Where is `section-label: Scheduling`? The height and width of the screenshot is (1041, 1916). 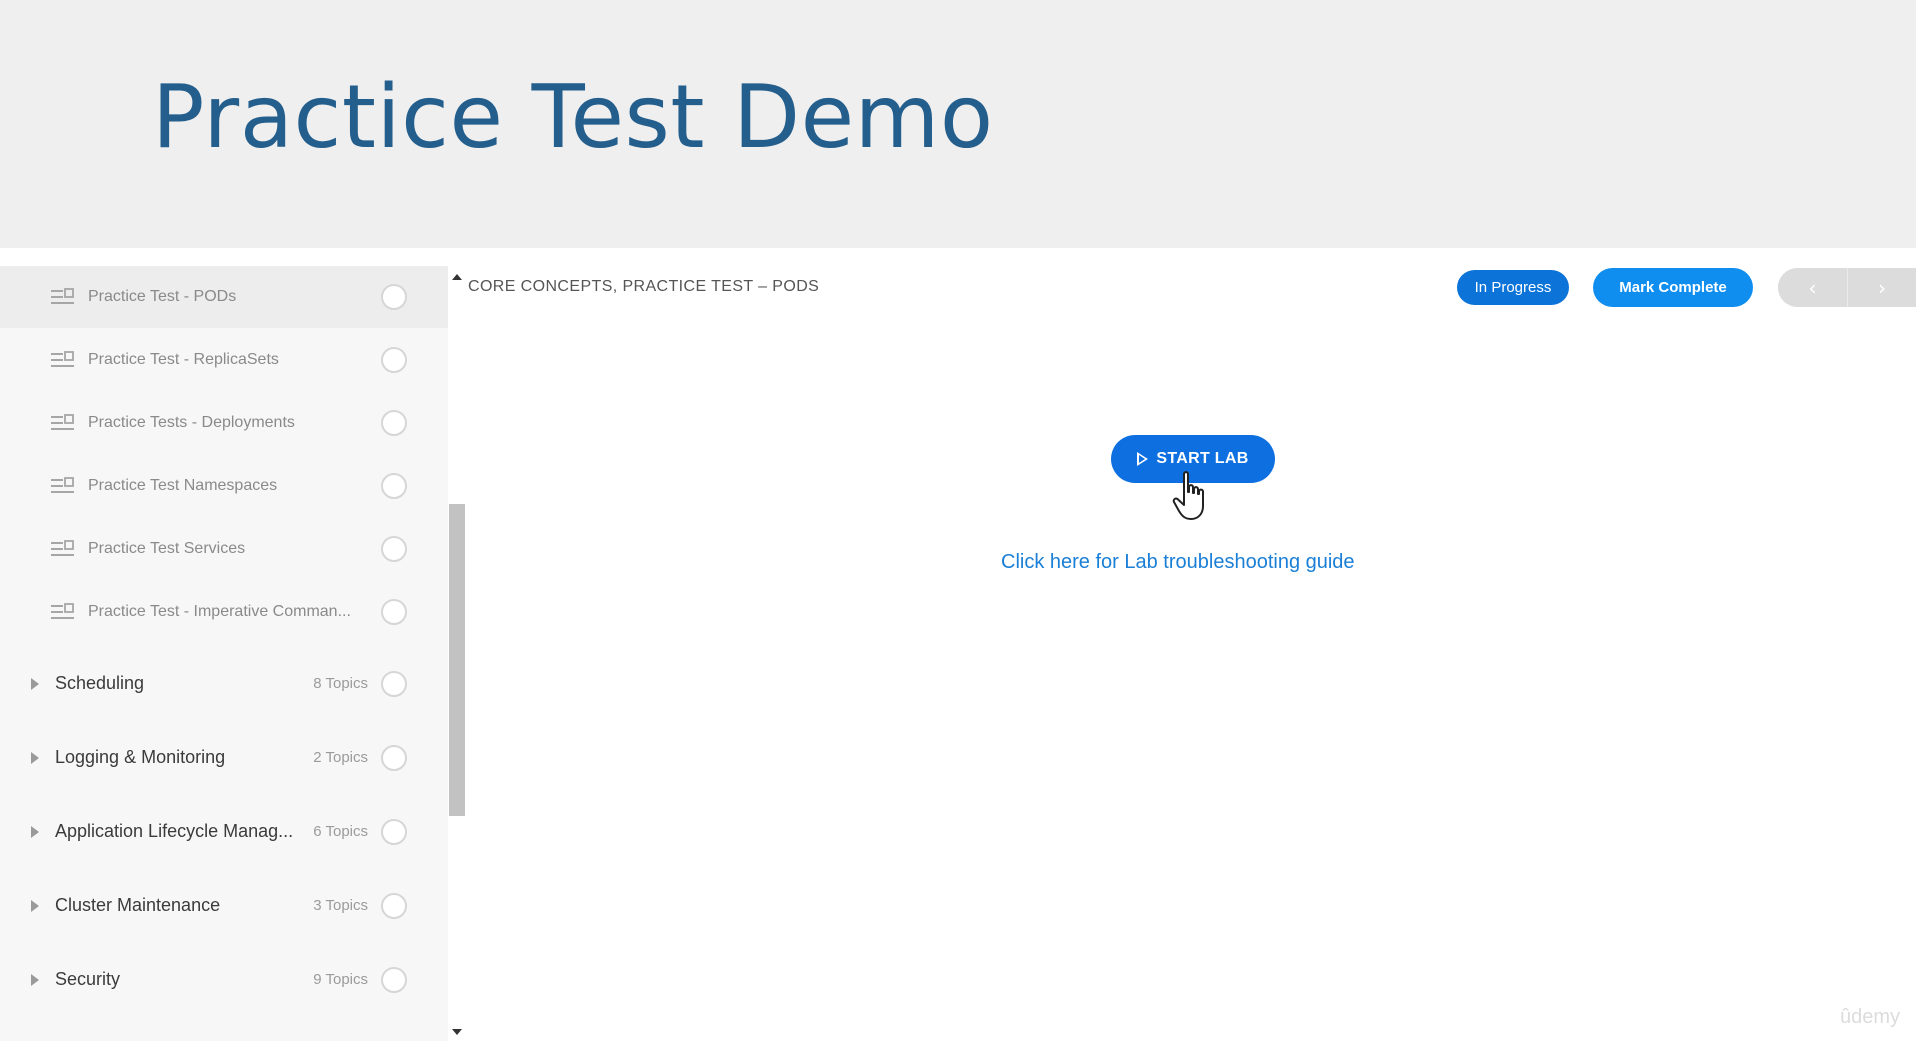 section-label: Scheduling is located at coordinates (100, 683).